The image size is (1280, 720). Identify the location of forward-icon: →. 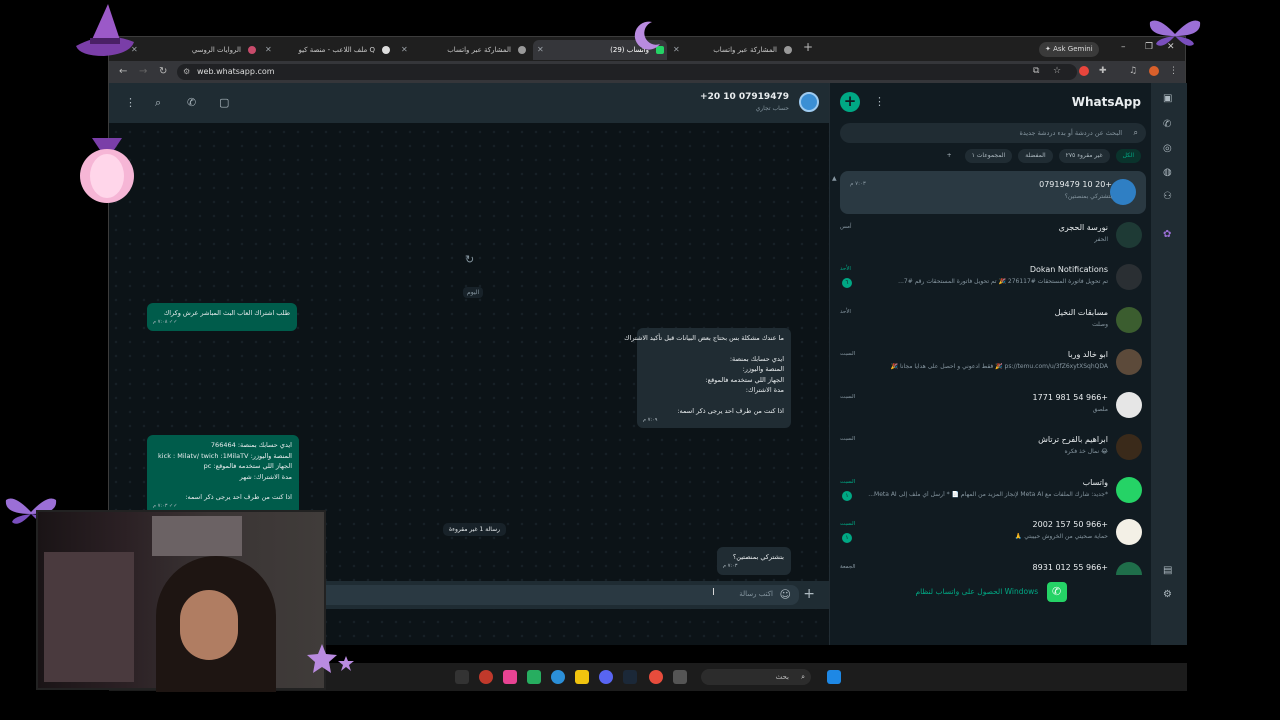
(143, 71).